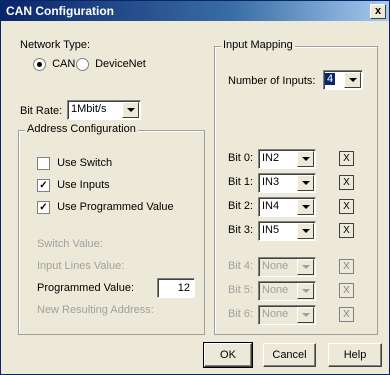 Image resolution: width=390 pixels, height=375 pixels. I want to click on bit-1-label: Bit 1:, so click(241, 182).